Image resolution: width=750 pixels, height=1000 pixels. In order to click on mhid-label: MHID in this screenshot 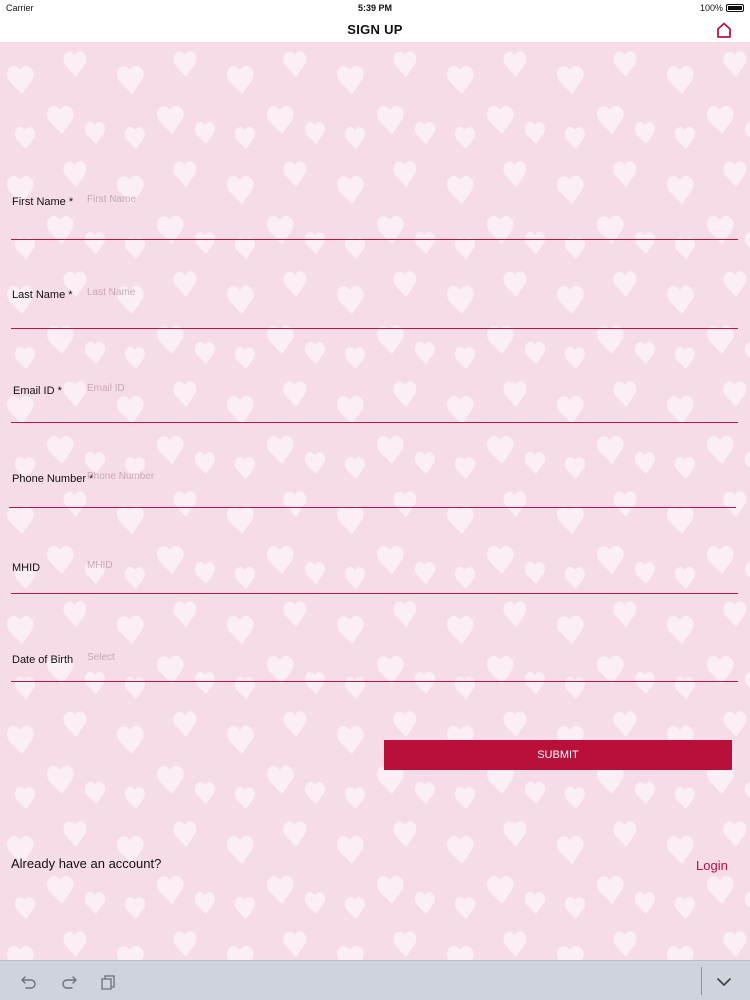, I will do `click(26, 568)`.